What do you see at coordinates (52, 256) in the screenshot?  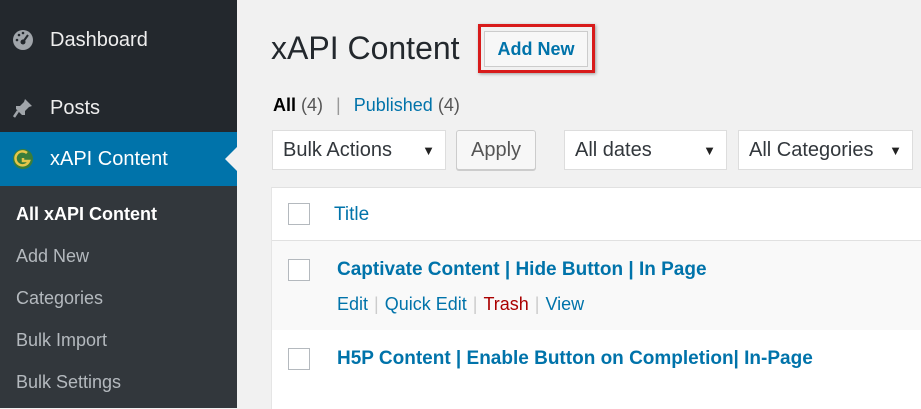 I see `submenu-add-new: Add New` at bounding box center [52, 256].